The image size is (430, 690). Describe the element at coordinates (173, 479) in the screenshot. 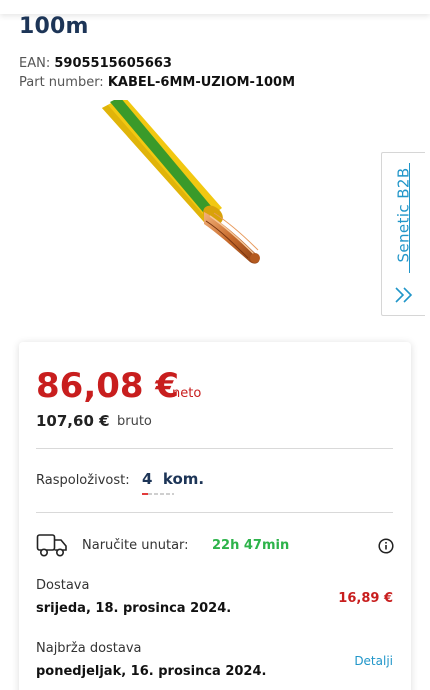

I see `availability-value: 4 kom.` at that location.